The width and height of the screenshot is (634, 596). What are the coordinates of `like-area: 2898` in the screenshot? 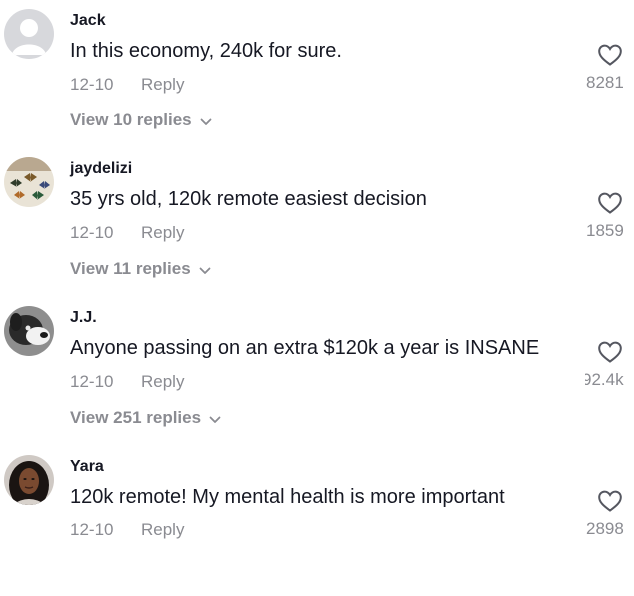 It's located at (609, 519).